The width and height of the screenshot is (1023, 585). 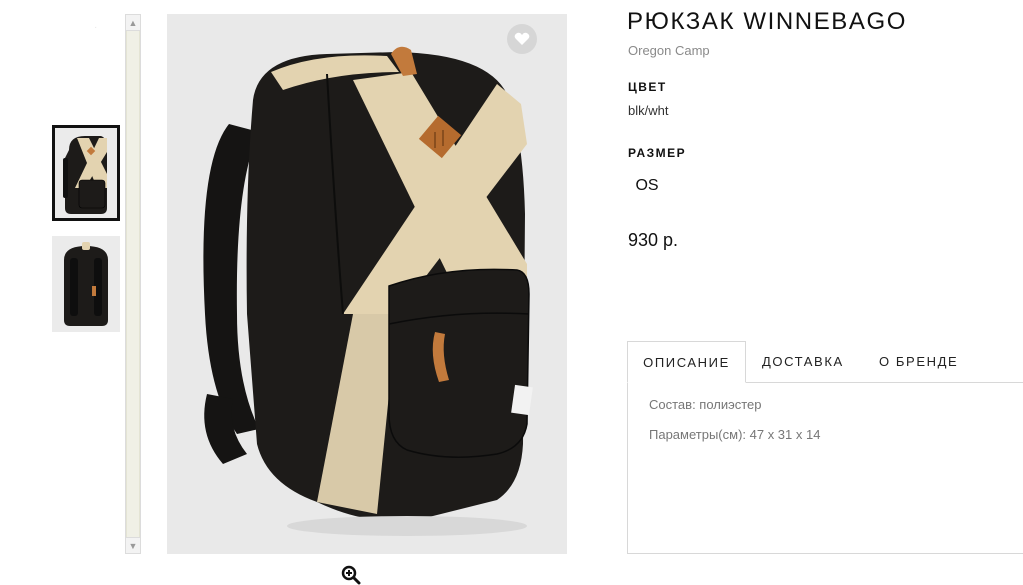 I want to click on product-title: РЮКЗАК WINNEBAGO, so click(x=767, y=21).